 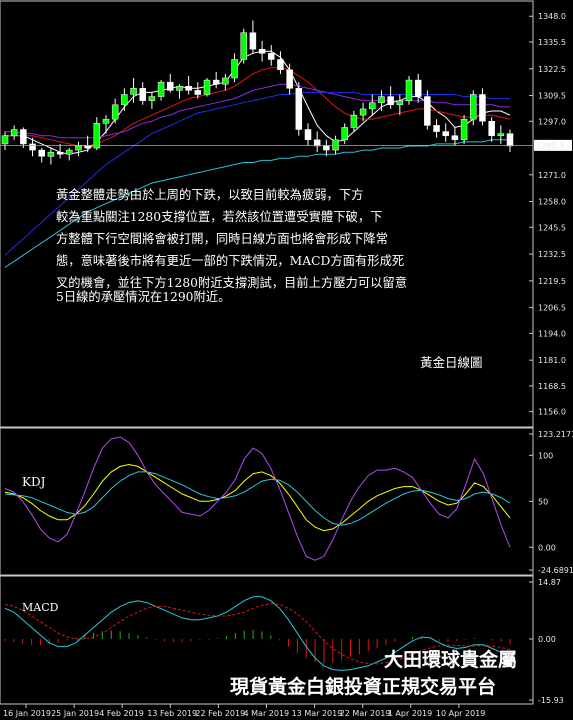 What do you see at coordinates (34, 482) in the screenshot?
I see `kdj-label: KDJ` at bounding box center [34, 482].